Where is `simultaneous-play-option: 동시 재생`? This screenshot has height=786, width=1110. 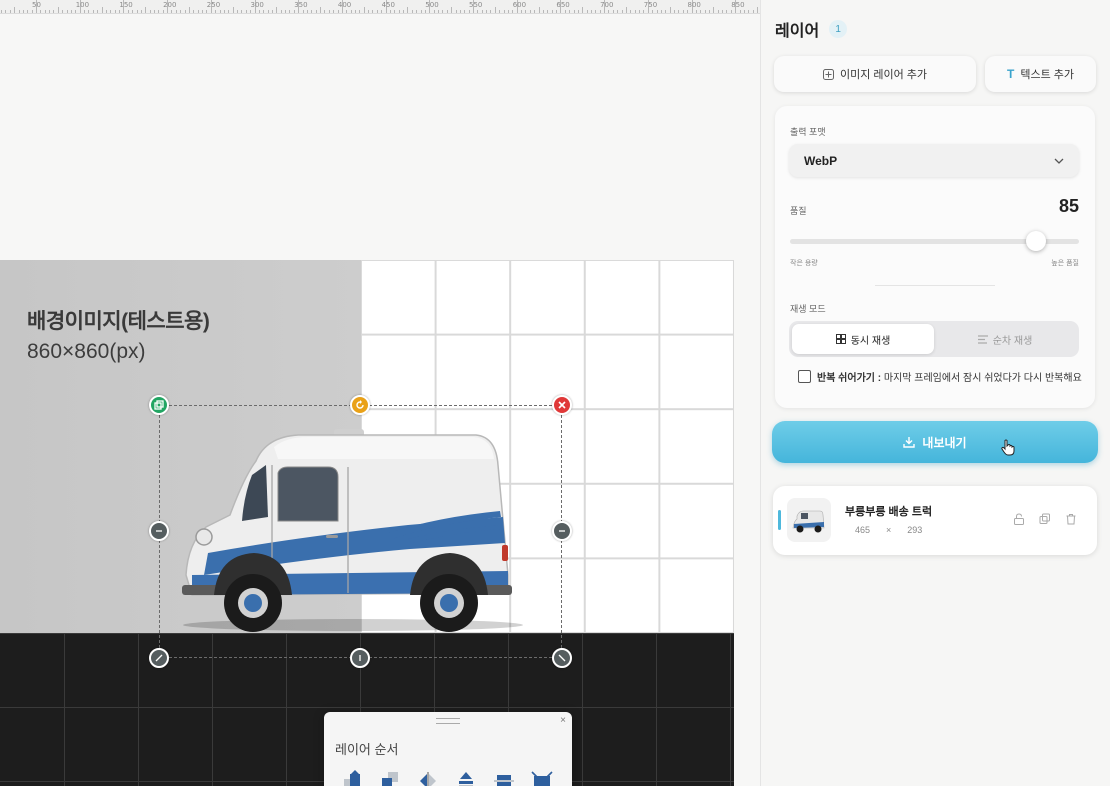 simultaneous-play-option: 동시 재생 is located at coordinates (863, 339).